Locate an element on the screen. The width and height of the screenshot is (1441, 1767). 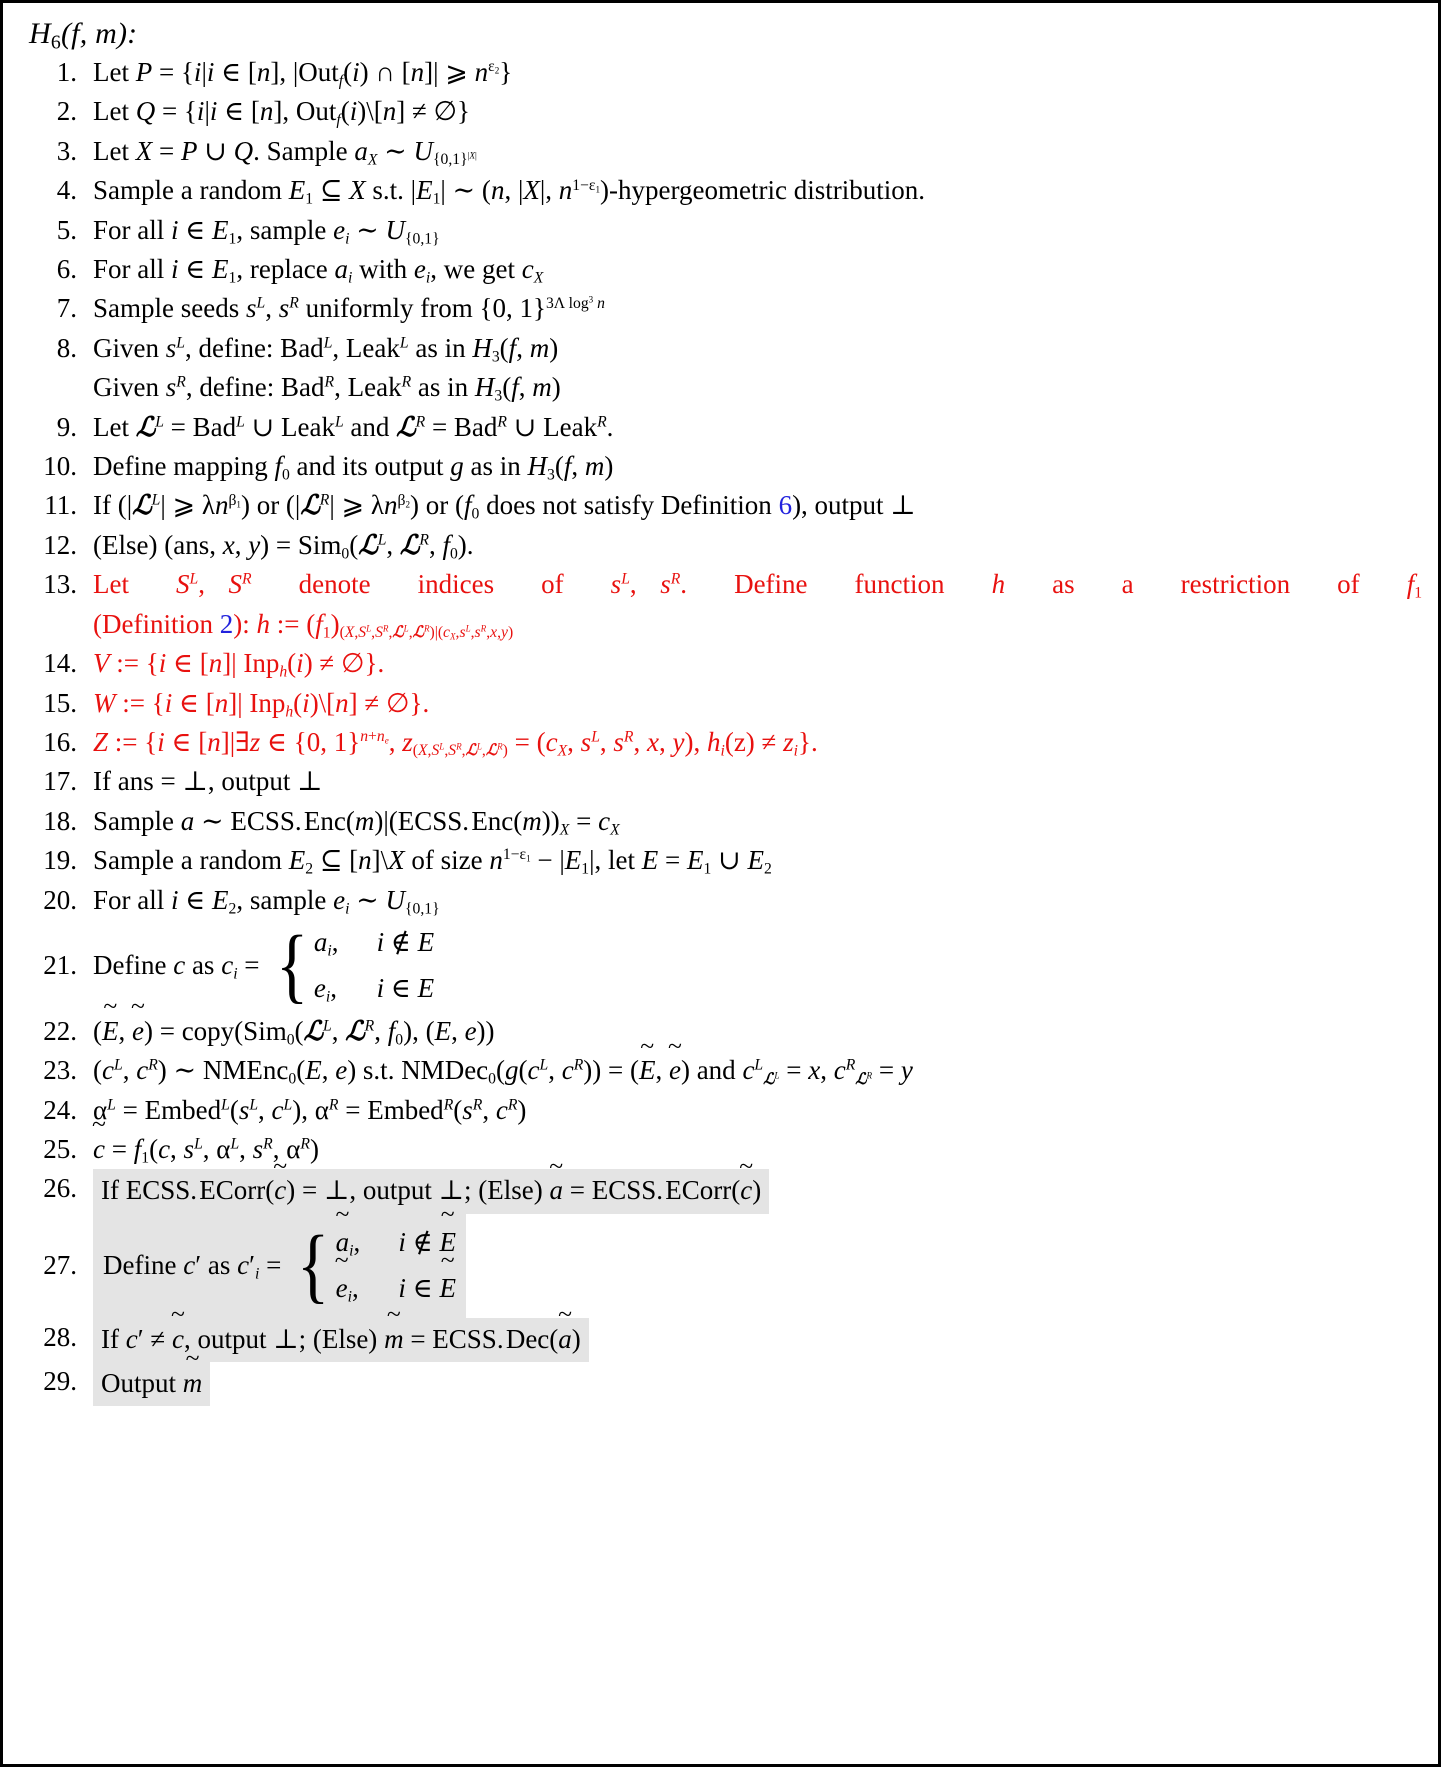
ref-definition-6: 6 is located at coordinates (786, 505).